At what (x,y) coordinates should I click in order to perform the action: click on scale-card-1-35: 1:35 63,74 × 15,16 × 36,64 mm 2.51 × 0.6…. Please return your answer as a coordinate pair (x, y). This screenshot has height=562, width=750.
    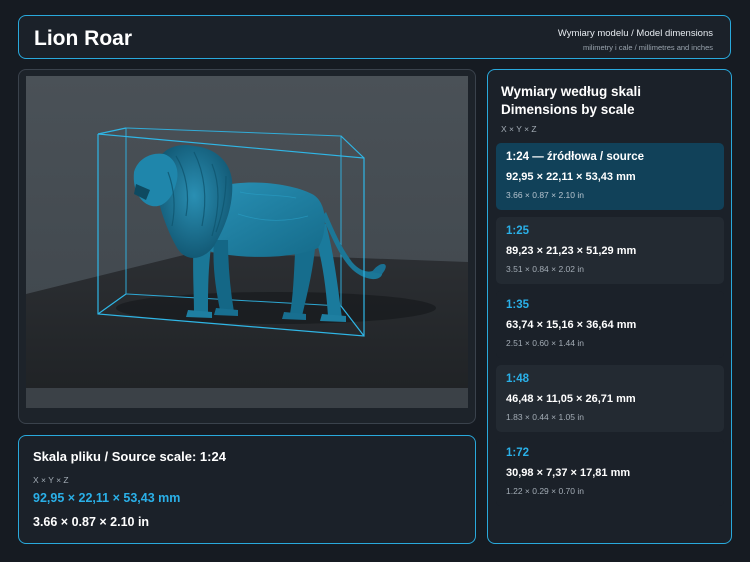
    Looking at the image, I should click on (610, 324).